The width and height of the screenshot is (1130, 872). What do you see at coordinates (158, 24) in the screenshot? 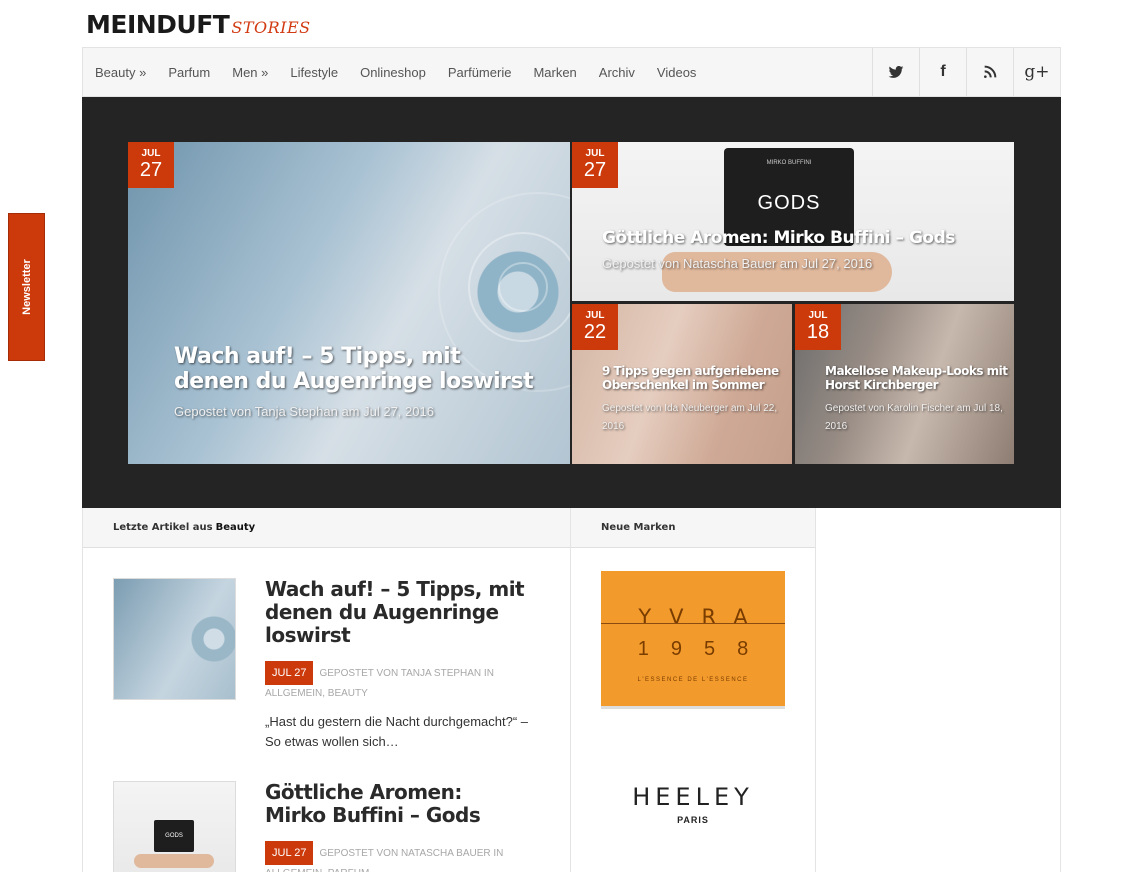
I see `logo-main-text: MEINDUFT` at bounding box center [158, 24].